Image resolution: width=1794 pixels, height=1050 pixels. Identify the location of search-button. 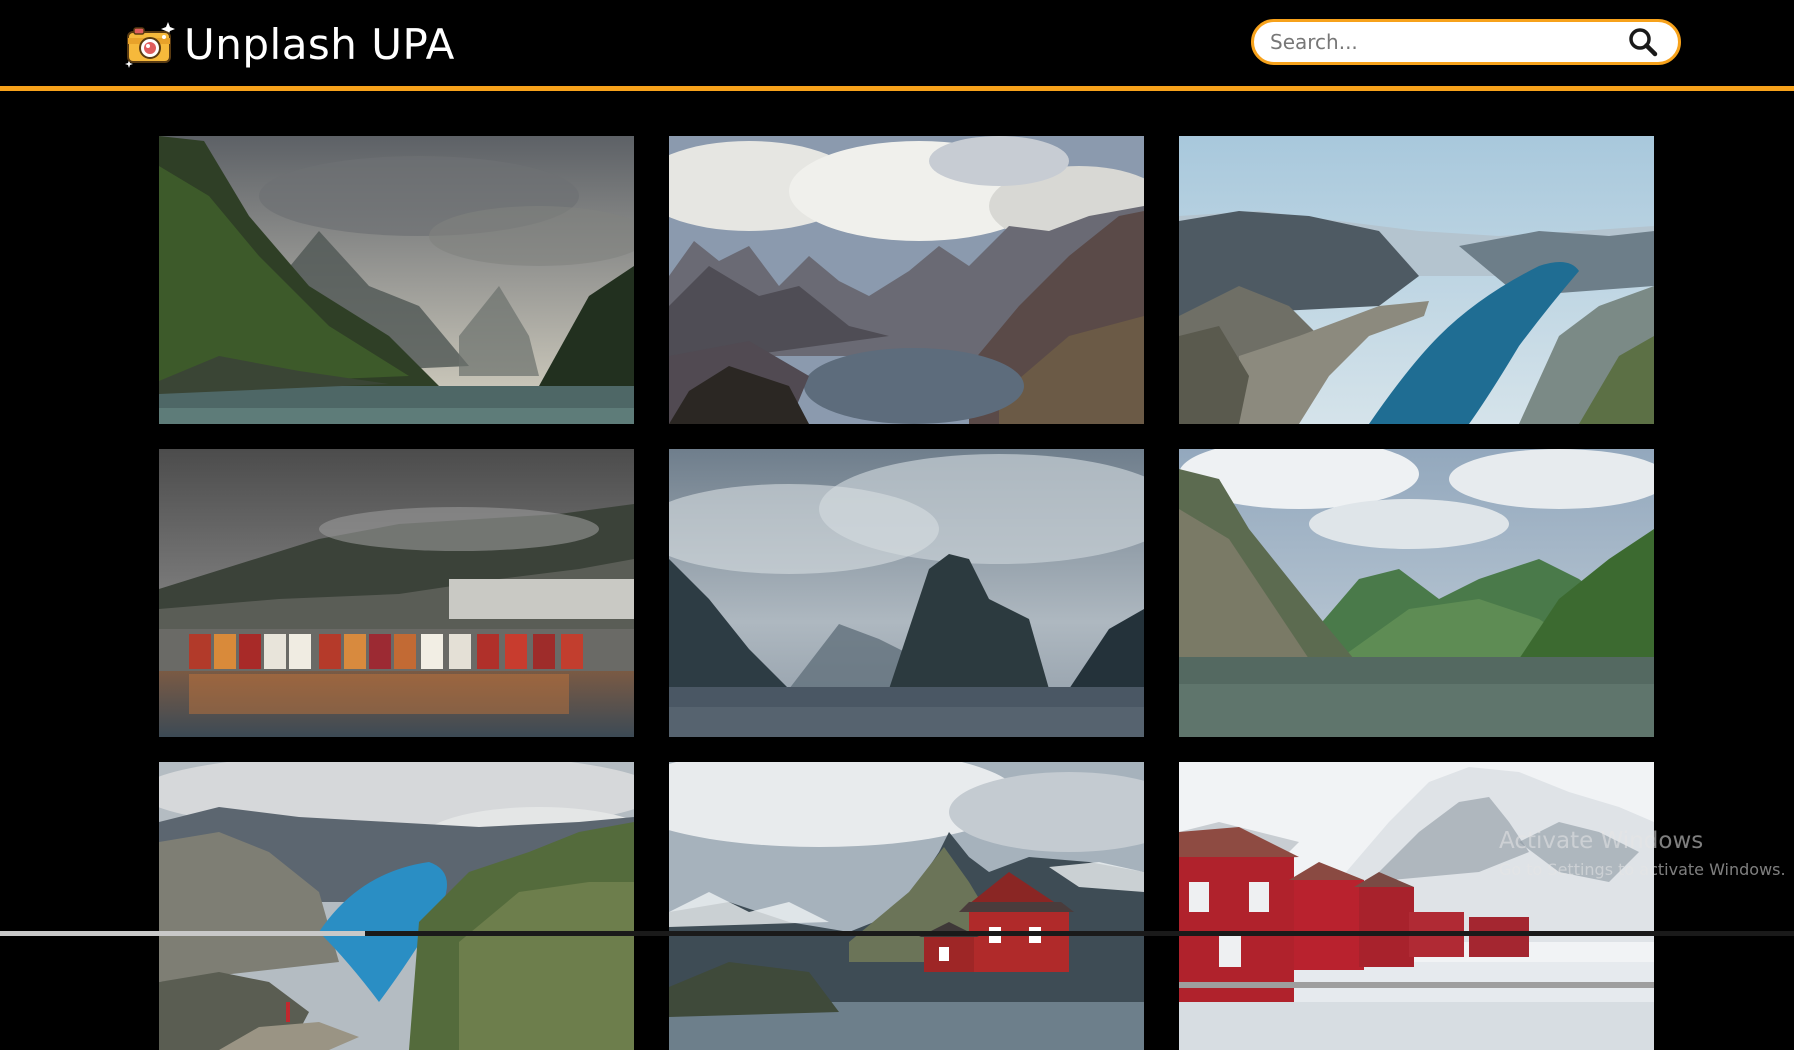
(1643, 42).